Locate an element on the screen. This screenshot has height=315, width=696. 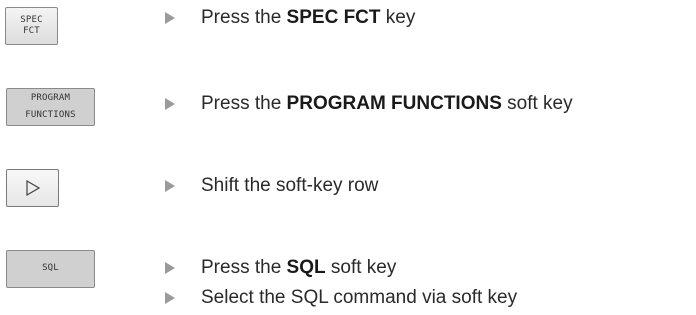
step-4-pre: Press the is located at coordinates (244, 267).